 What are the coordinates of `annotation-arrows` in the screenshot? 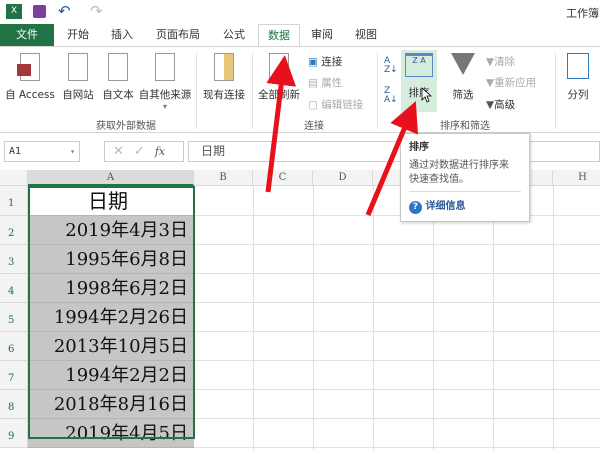 It's located at (349, 135).